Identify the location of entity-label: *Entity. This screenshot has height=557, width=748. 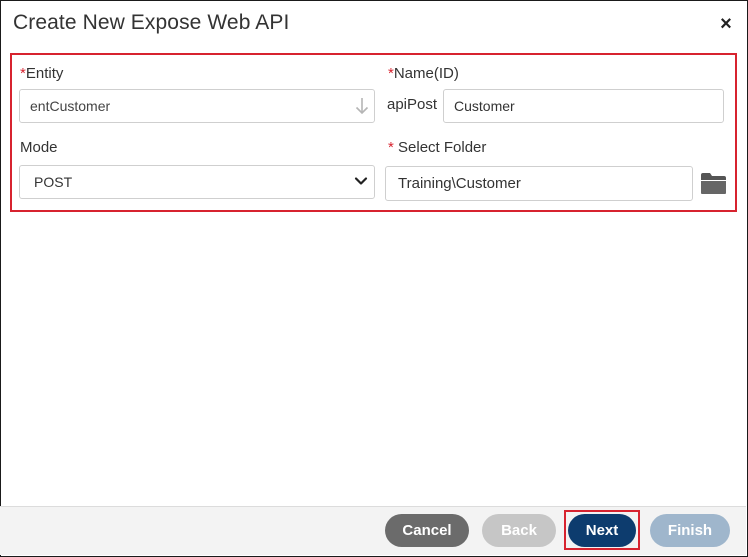
(41, 73).